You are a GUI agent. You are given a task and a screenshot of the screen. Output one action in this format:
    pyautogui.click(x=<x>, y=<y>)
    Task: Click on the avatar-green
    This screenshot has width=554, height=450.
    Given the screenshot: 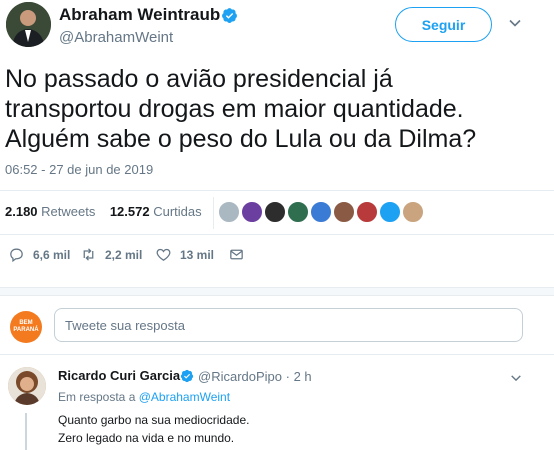 What is the action you would take?
    pyautogui.click(x=298, y=212)
    